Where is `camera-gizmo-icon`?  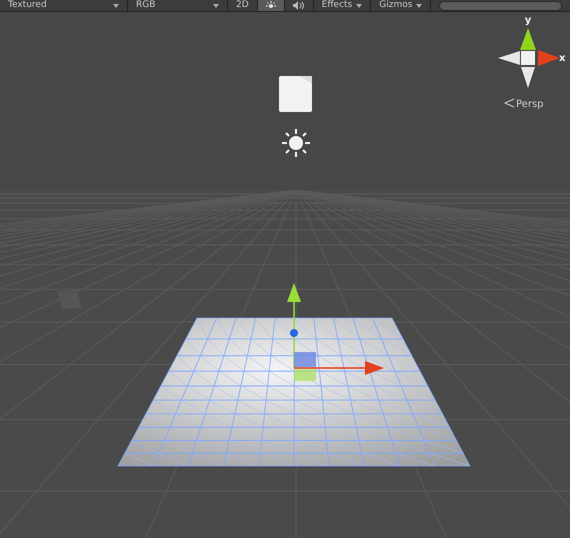 camera-gizmo-icon is located at coordinates (295, 94).